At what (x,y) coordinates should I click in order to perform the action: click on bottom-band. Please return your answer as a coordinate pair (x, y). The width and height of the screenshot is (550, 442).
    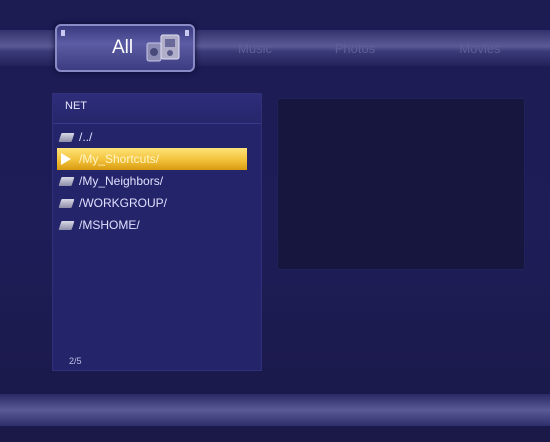
    Looking at the image, I should click on (275, 410).